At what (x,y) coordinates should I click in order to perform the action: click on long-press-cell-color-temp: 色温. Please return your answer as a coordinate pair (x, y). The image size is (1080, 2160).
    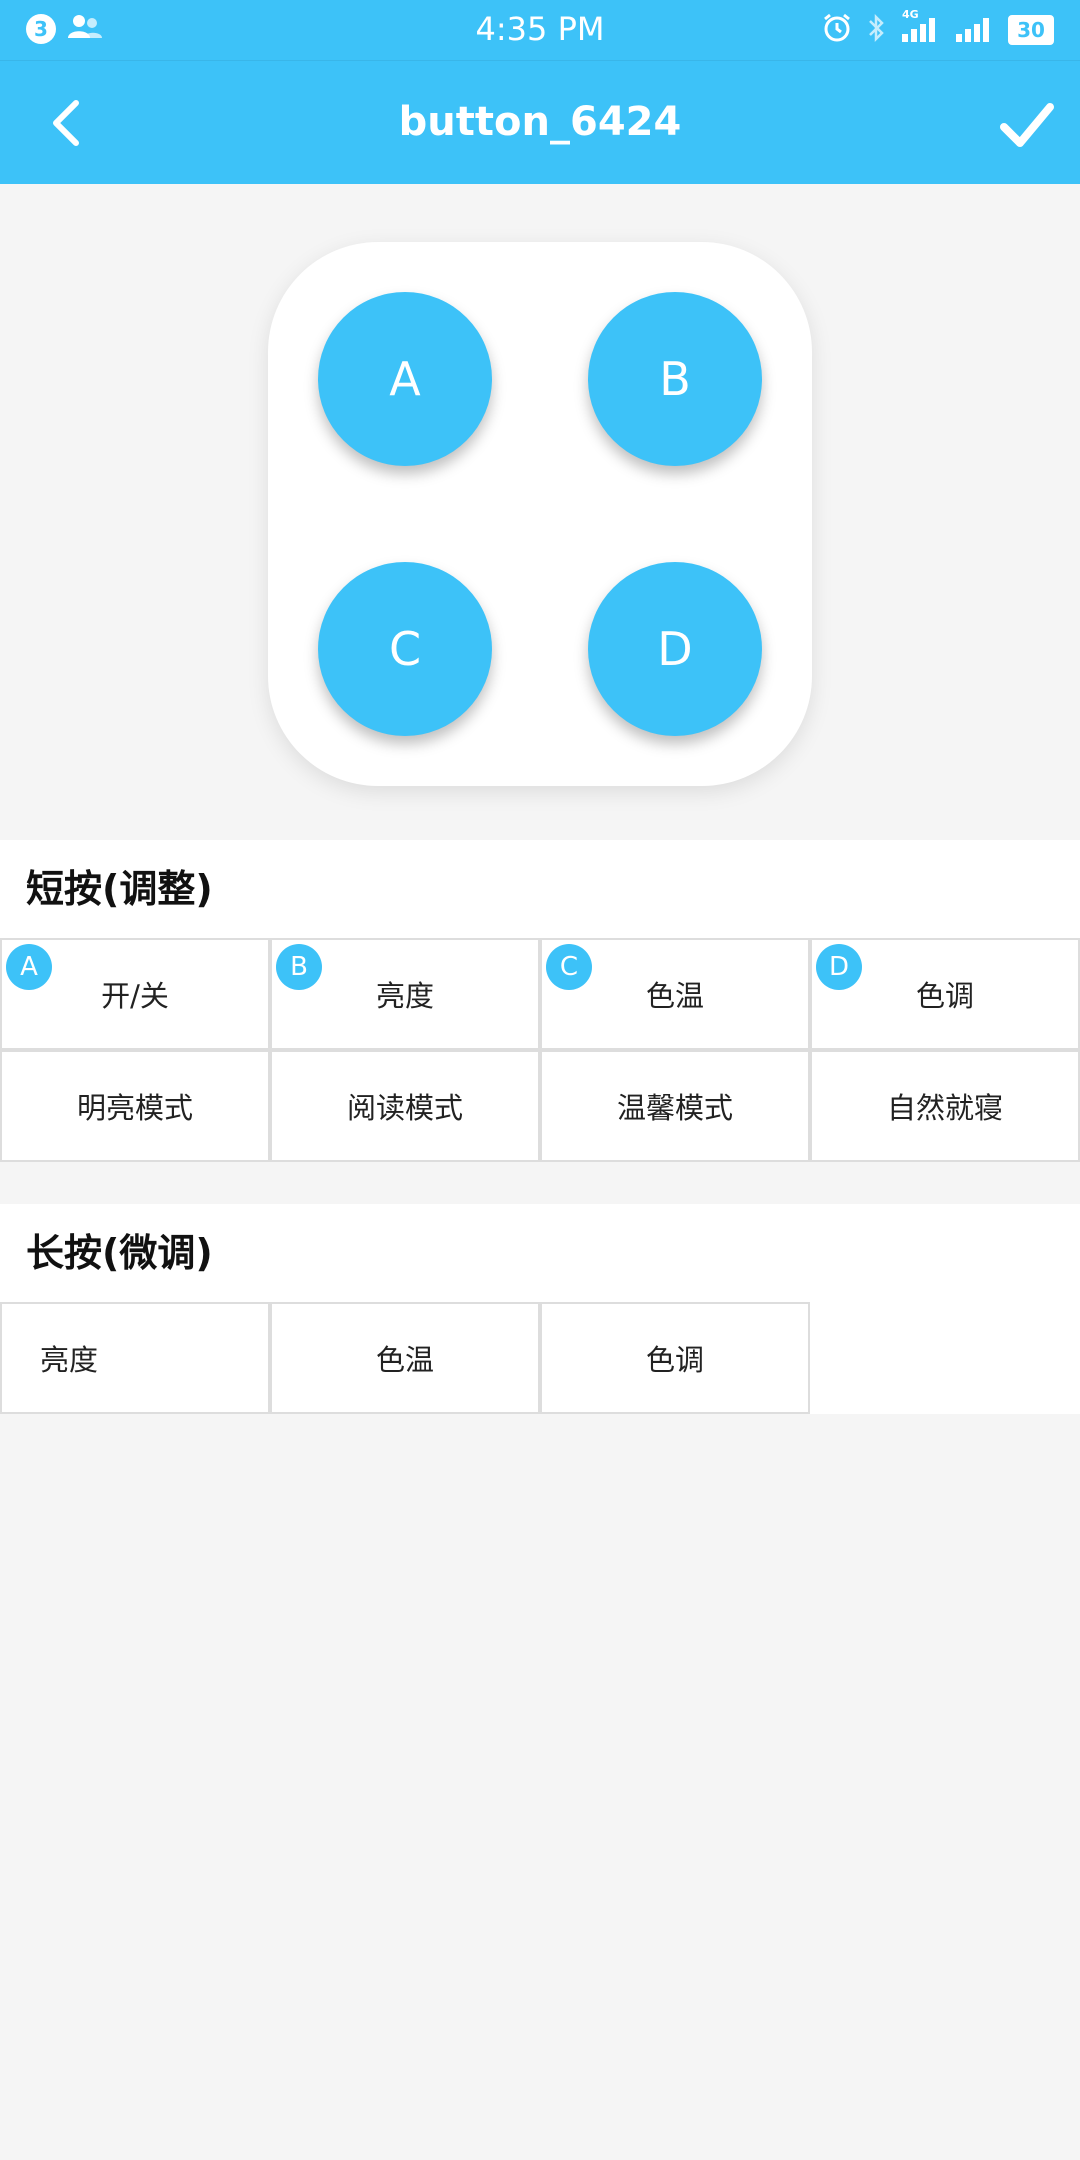
    Looking at the image, I should click on (405, 1358).